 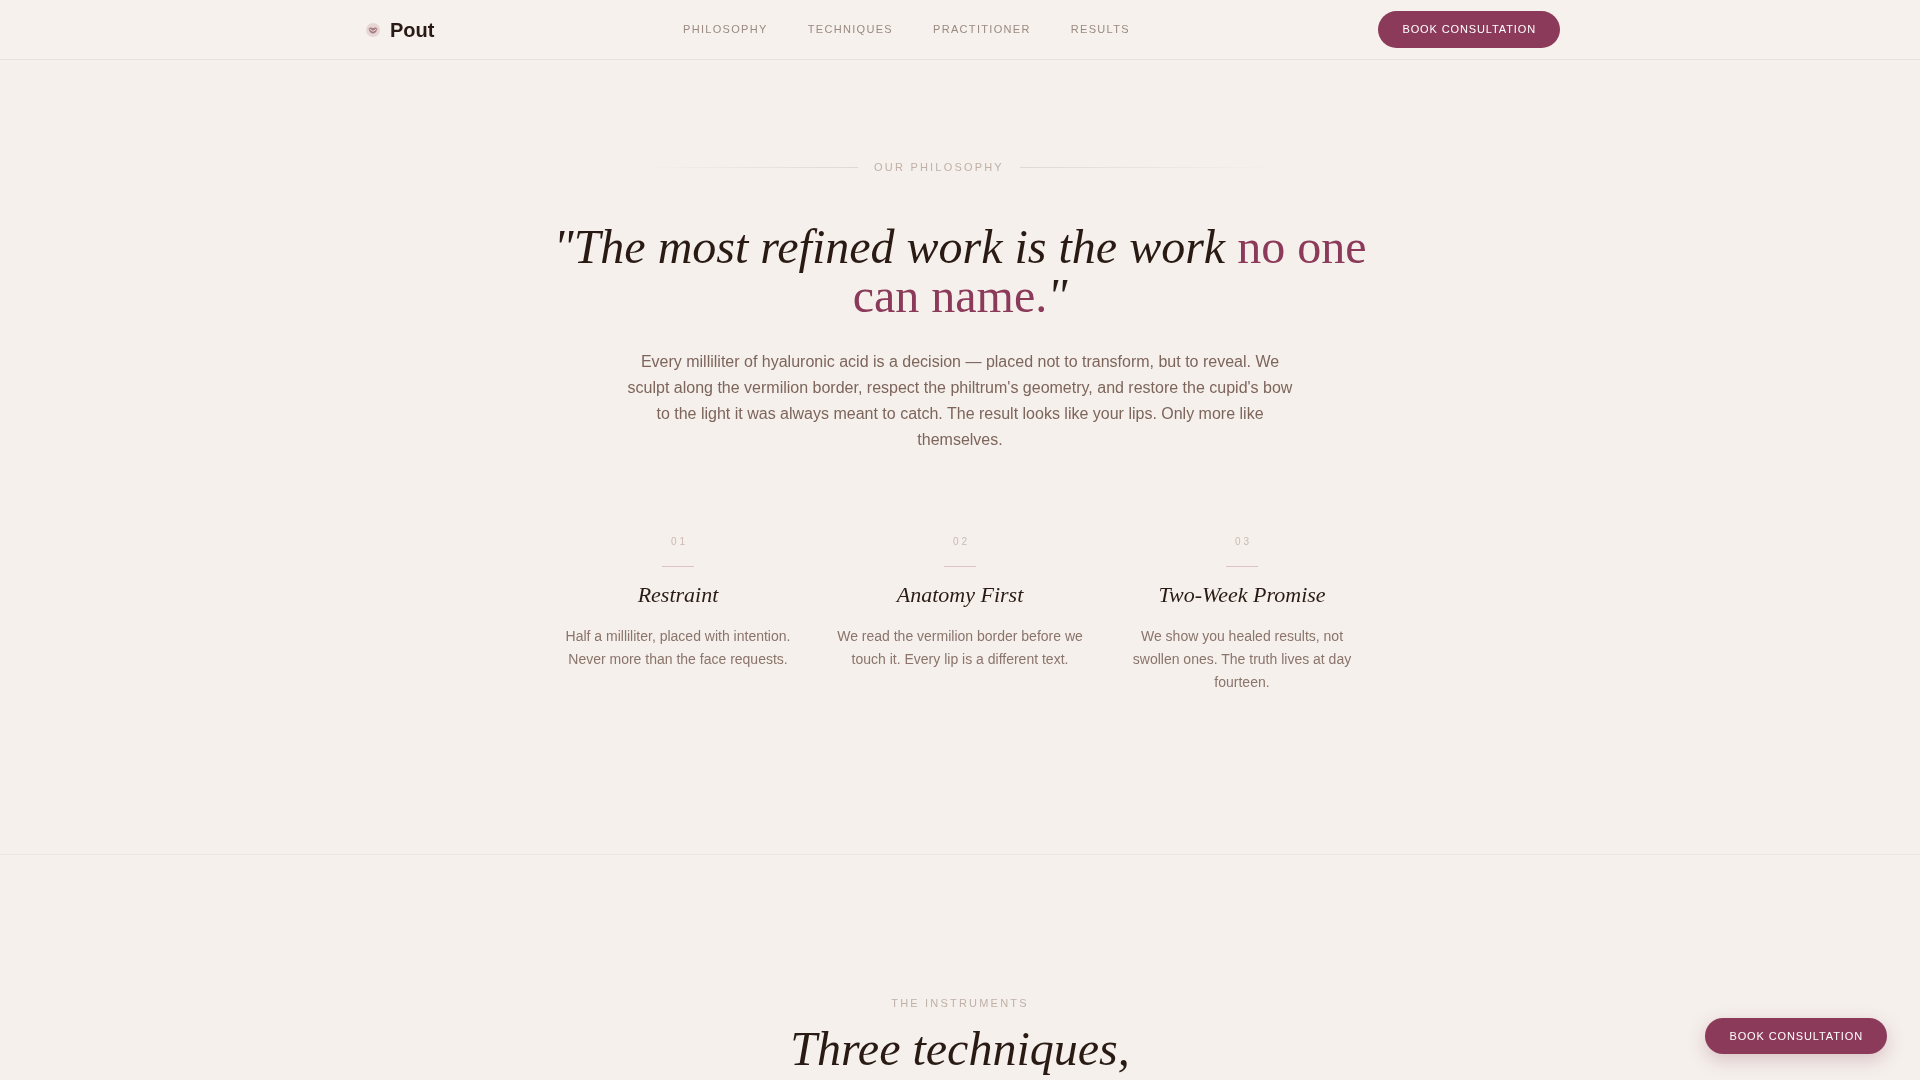 I want to click on book-consultation-button: BOOK CONSULTATION, so click(x=1469, y=29).